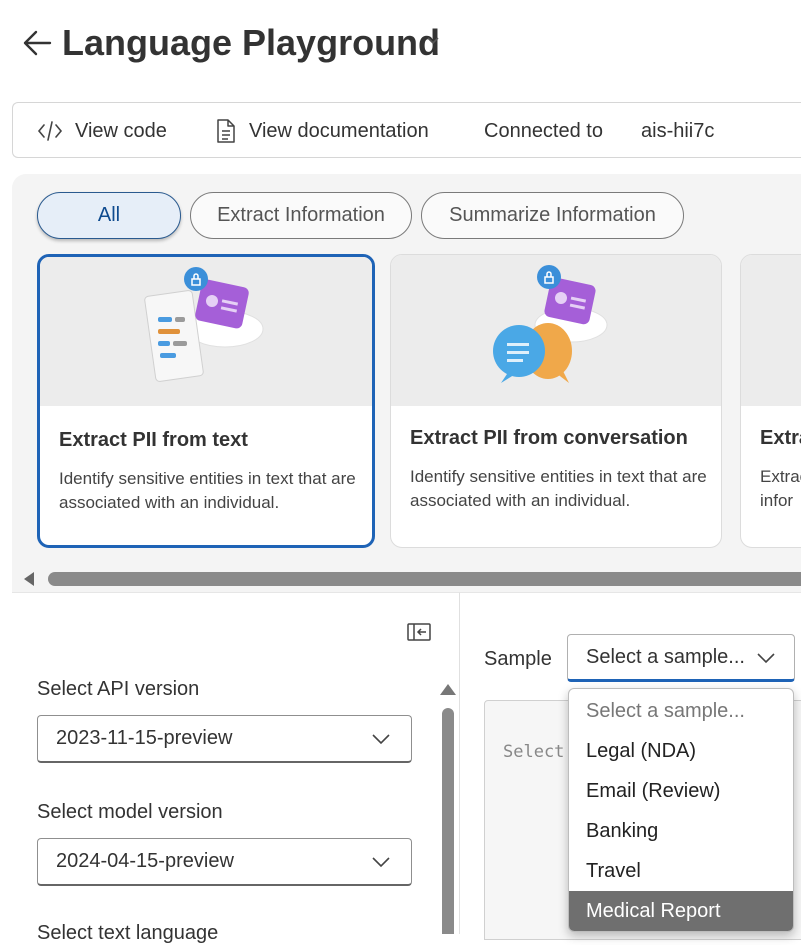 This screenshot has width=801, height=945. What do you see at coordinates (144, 738) in the screenshot?
I see `api-version-value: 2023-11-15-preview` at bounding box center [144, 738].